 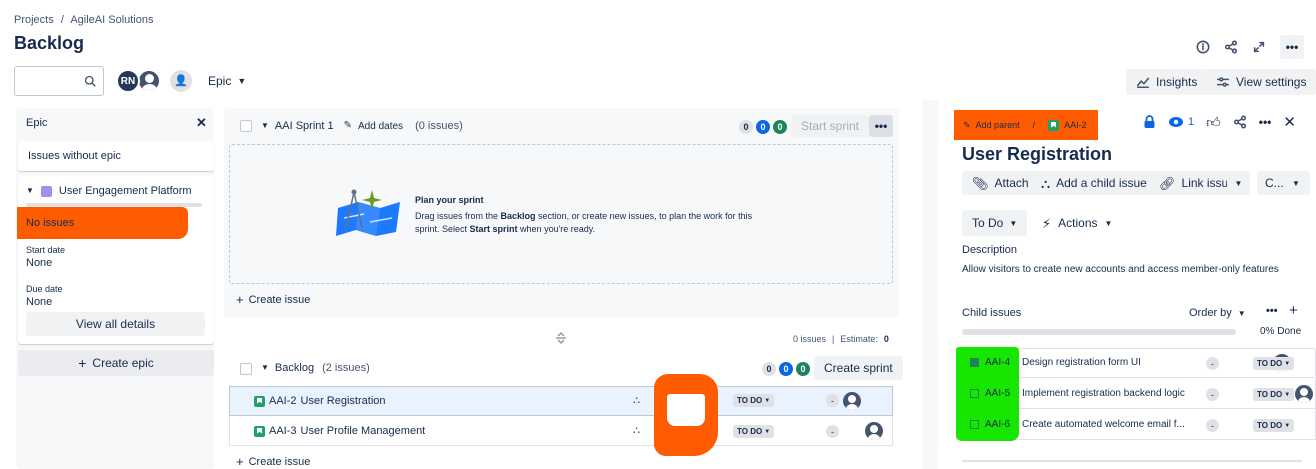 I want to click on backlog-status-counters: 0 0 0, so click(x=786, y=369).